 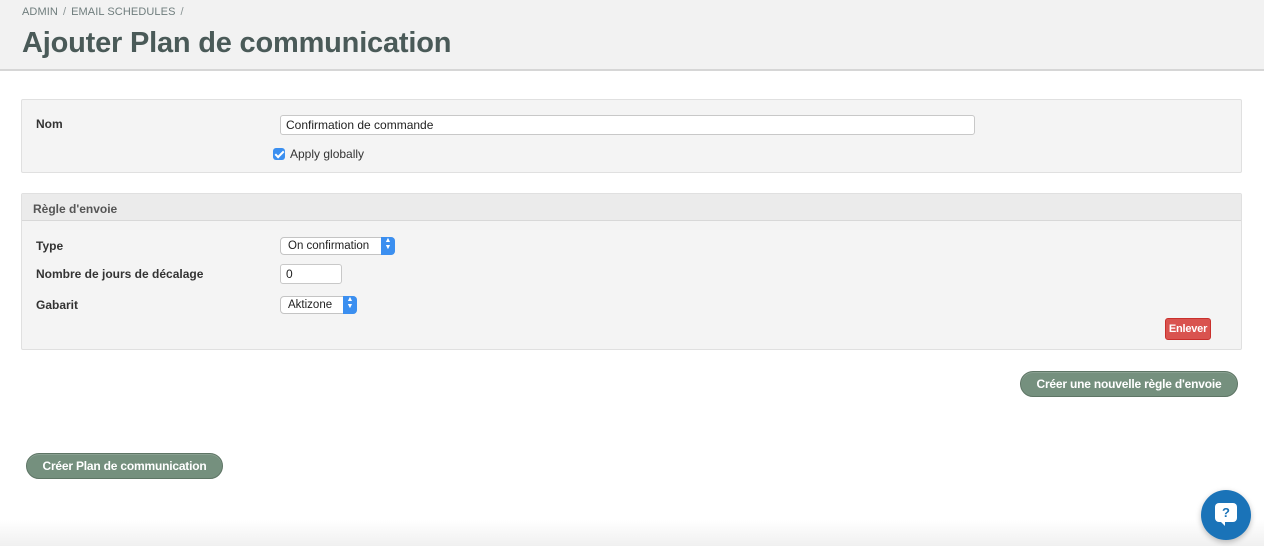 What do you see at coordinates (311, 274) in the screenshot?
I see `offset-days-input` at bounding box center [311, 274].